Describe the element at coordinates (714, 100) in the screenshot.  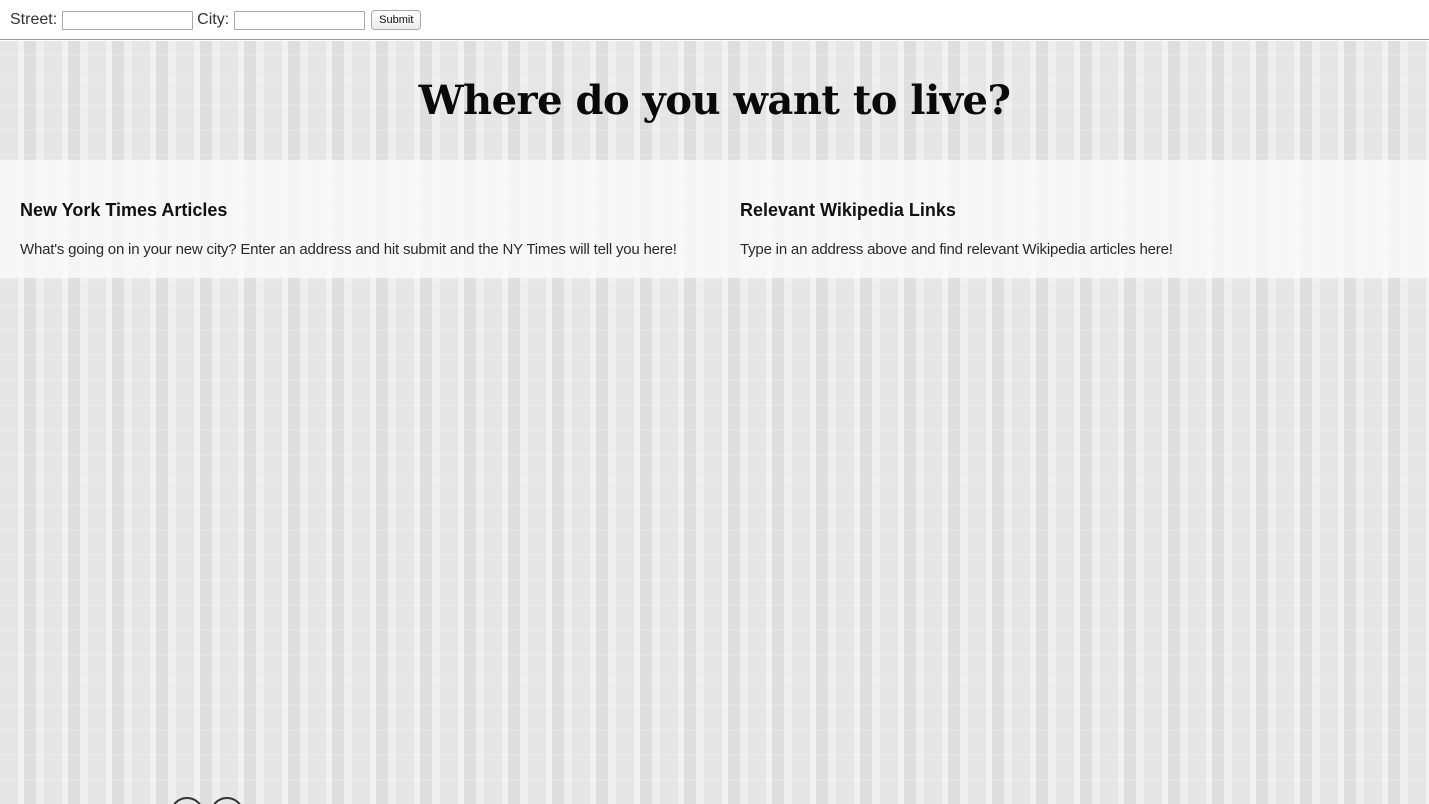
I see `page-title: Where do you want to live?` at that location.